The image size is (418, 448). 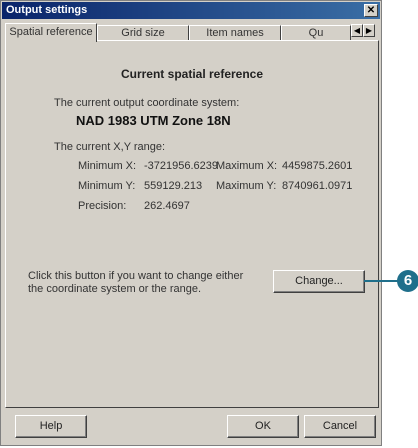 What do you see at coordinates (107, 186) in the screenshot?
I see `min-y-label: Minimum Y:` at bounding box center [107, 186].